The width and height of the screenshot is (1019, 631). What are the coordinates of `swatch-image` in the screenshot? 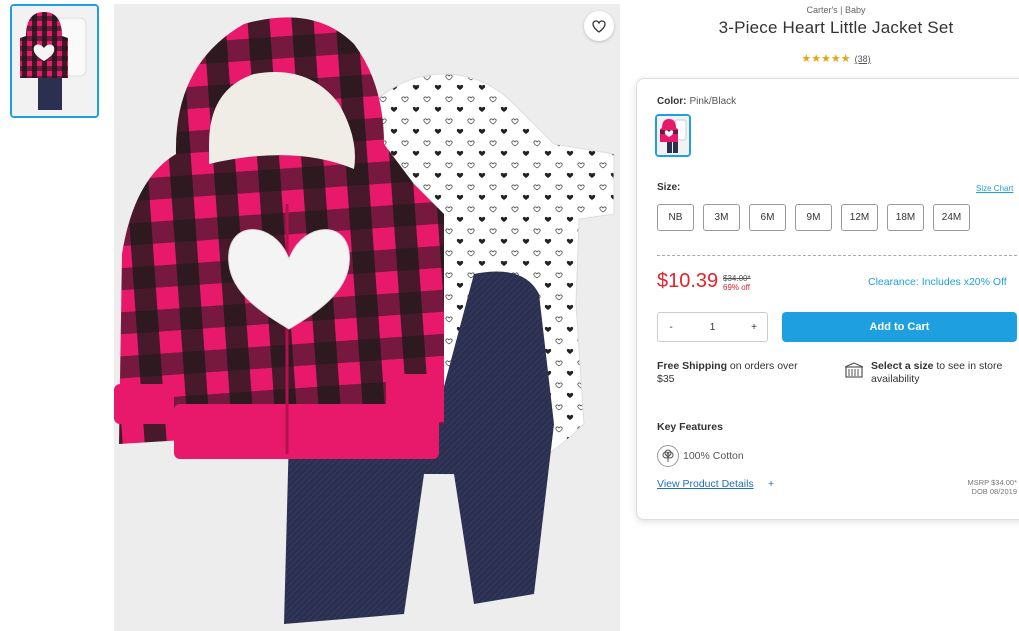 It's located at (673, 135).